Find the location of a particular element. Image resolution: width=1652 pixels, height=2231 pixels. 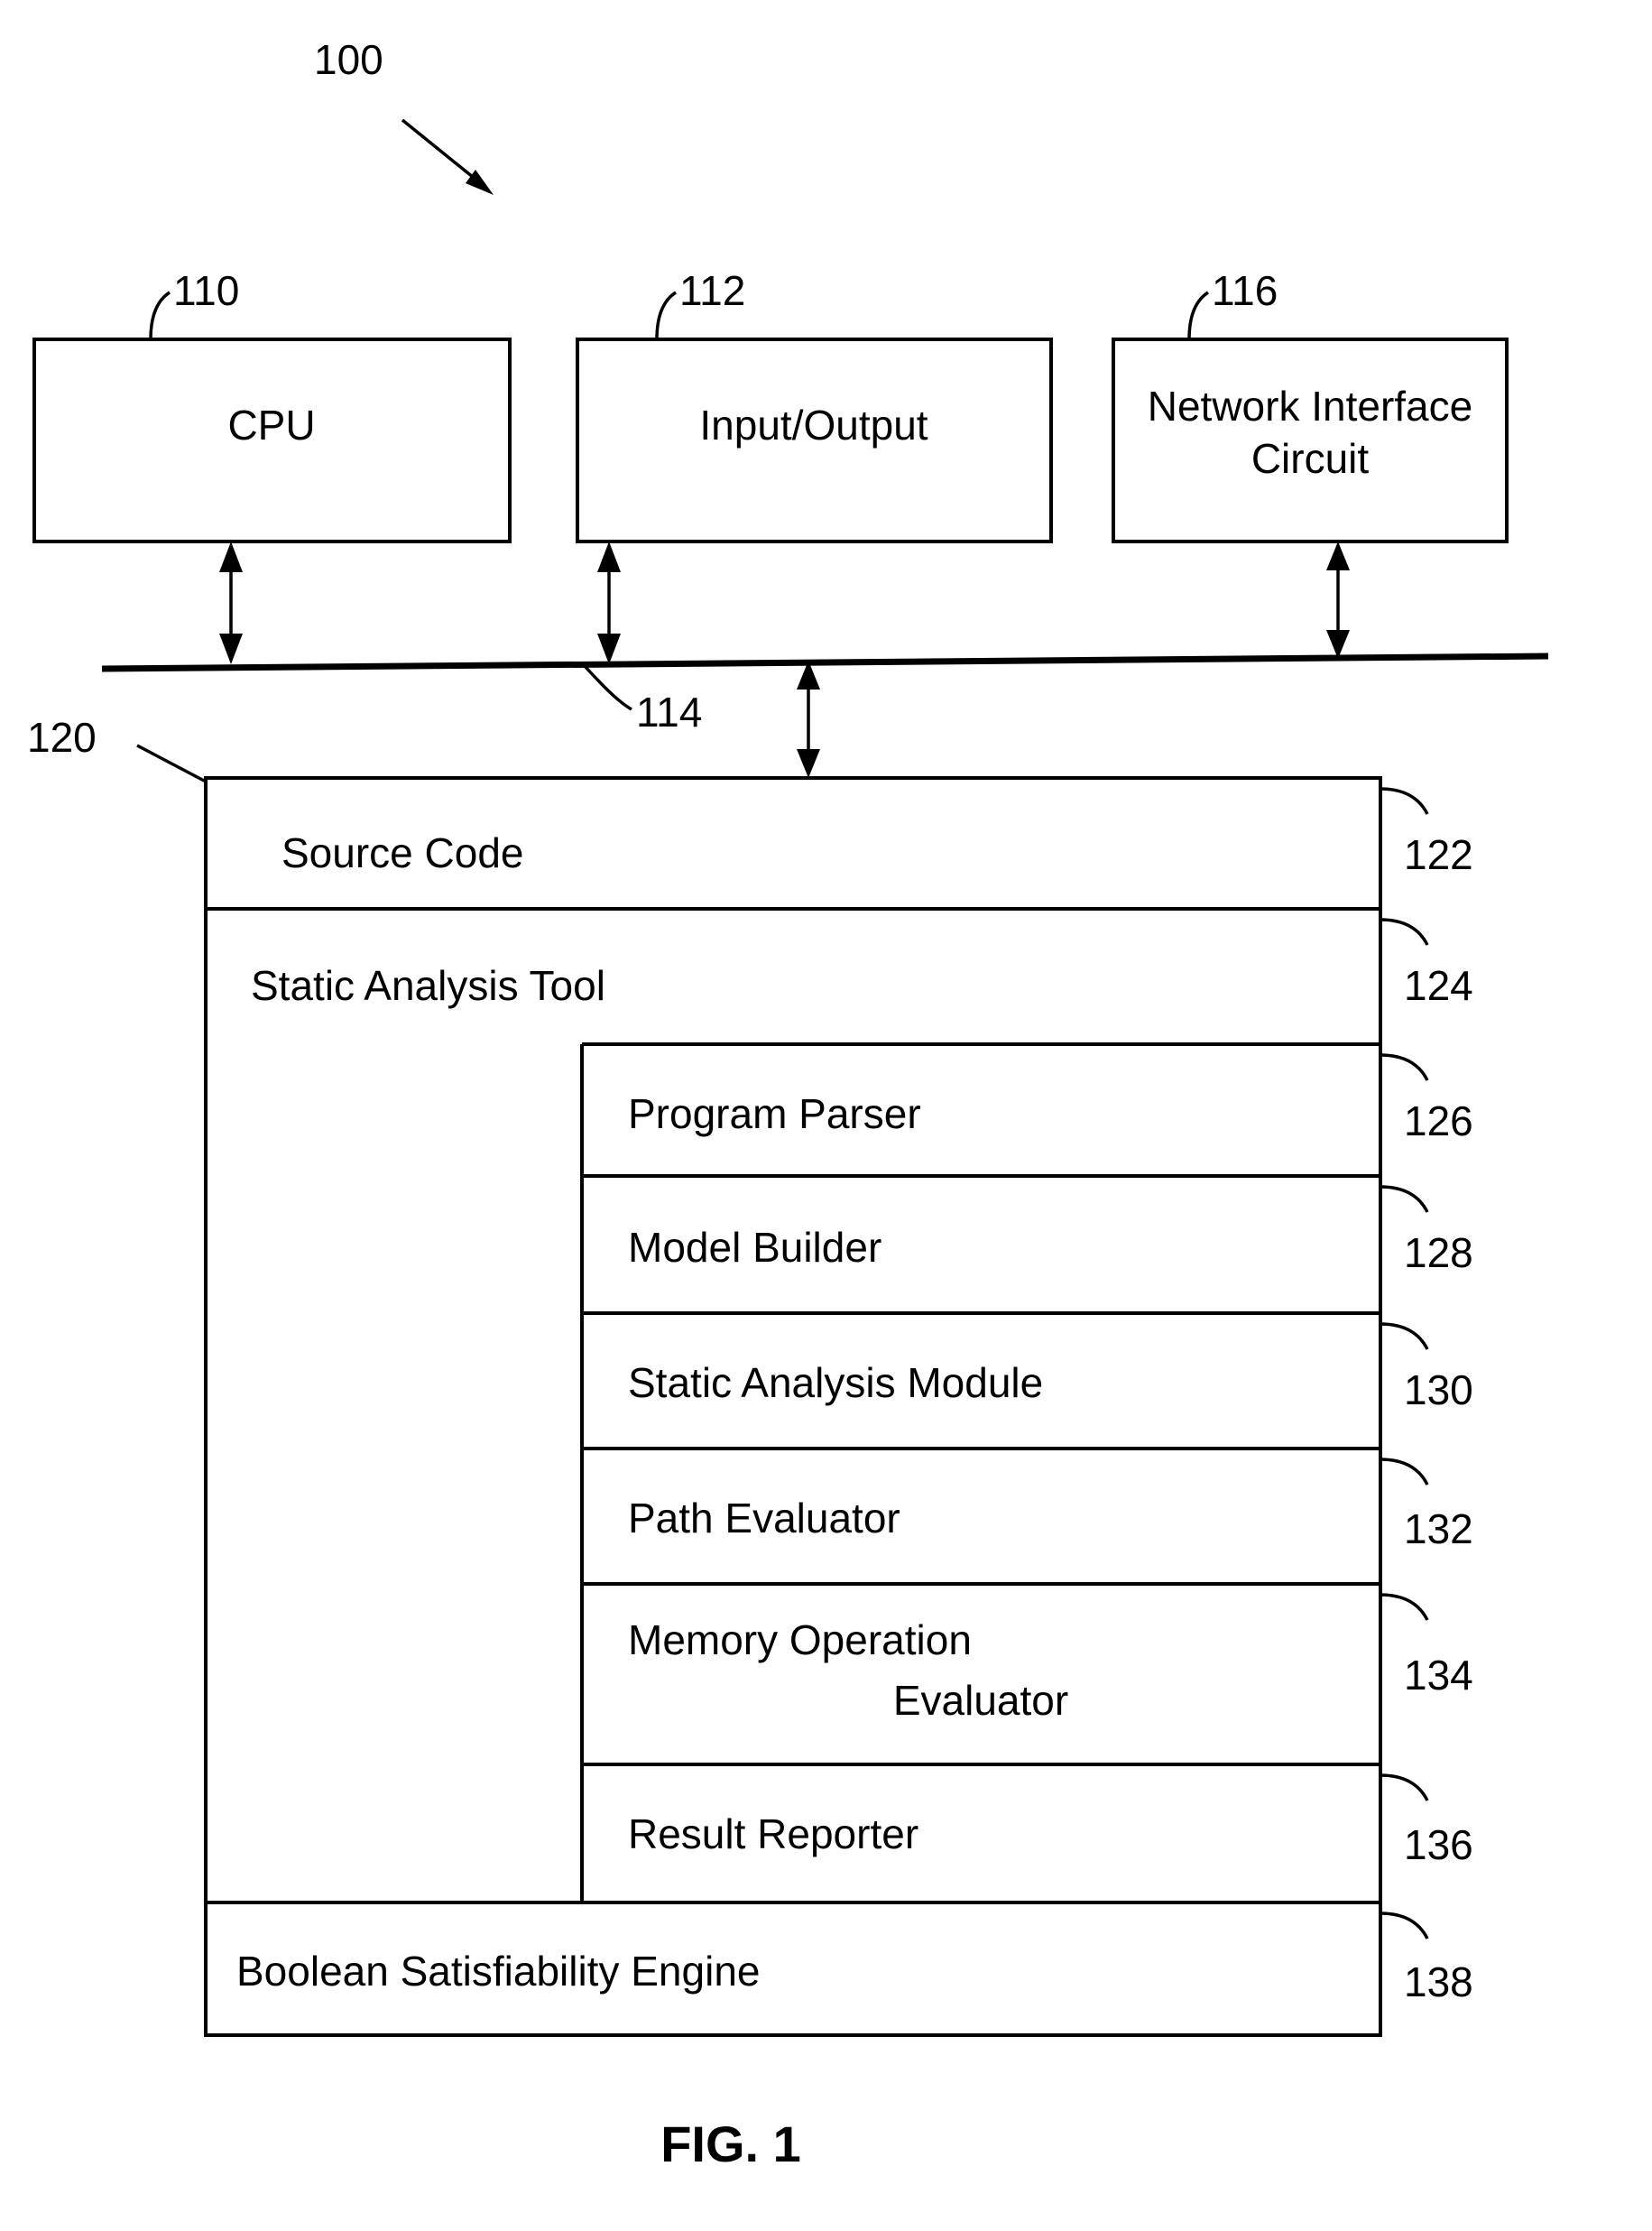

system-bus: 114 is located at coordinates (825, 694).